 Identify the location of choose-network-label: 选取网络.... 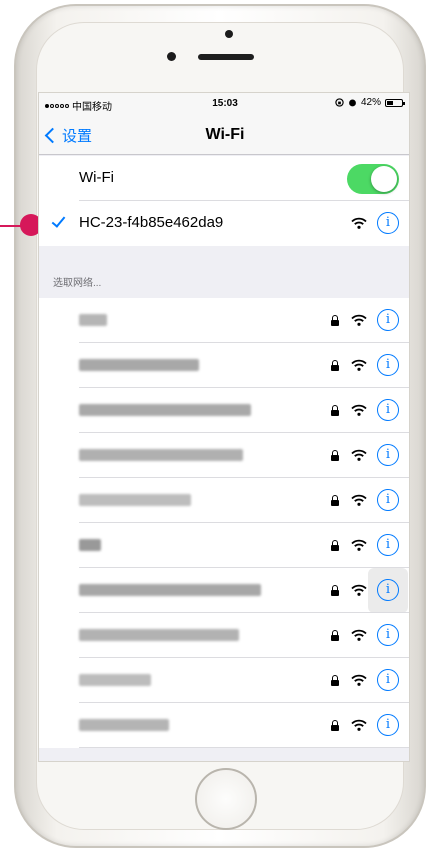
(77, 283).